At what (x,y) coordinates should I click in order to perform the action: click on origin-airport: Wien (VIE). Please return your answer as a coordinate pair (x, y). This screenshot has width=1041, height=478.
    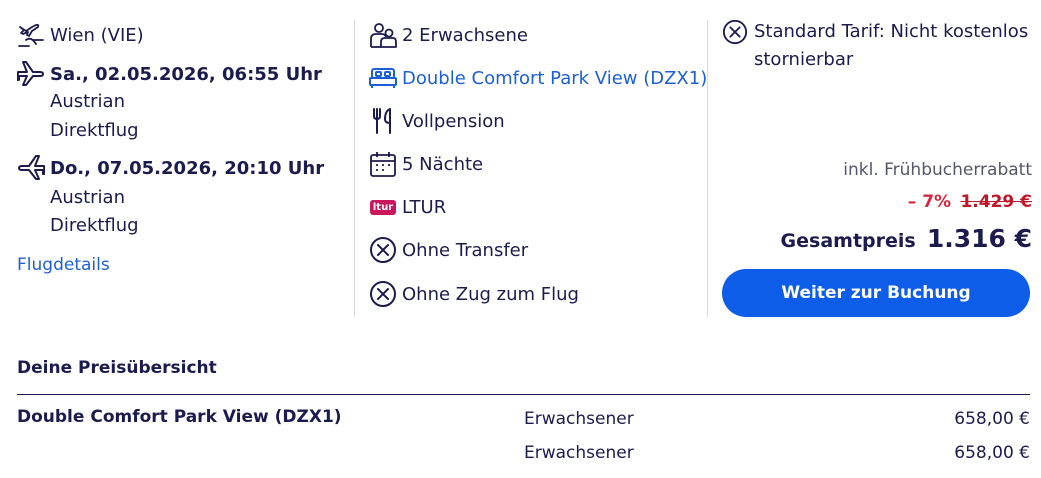
    Looking at the image, I should click on (97, 35).